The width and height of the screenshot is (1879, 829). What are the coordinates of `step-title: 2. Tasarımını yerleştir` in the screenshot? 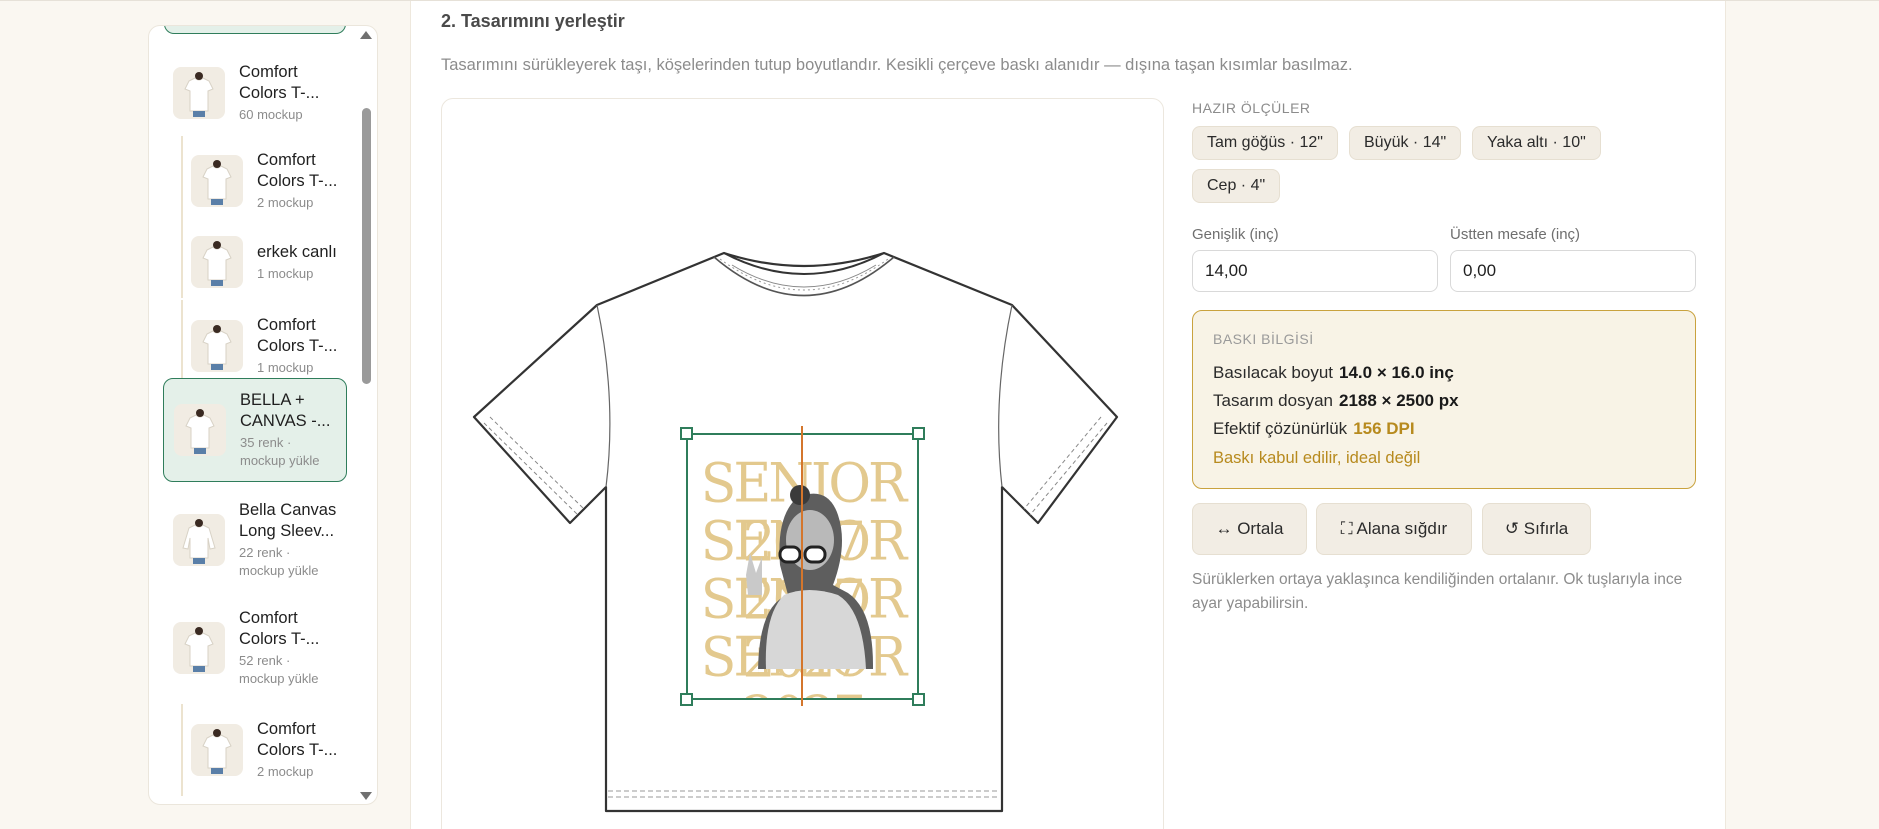 It's located at (533, 21).